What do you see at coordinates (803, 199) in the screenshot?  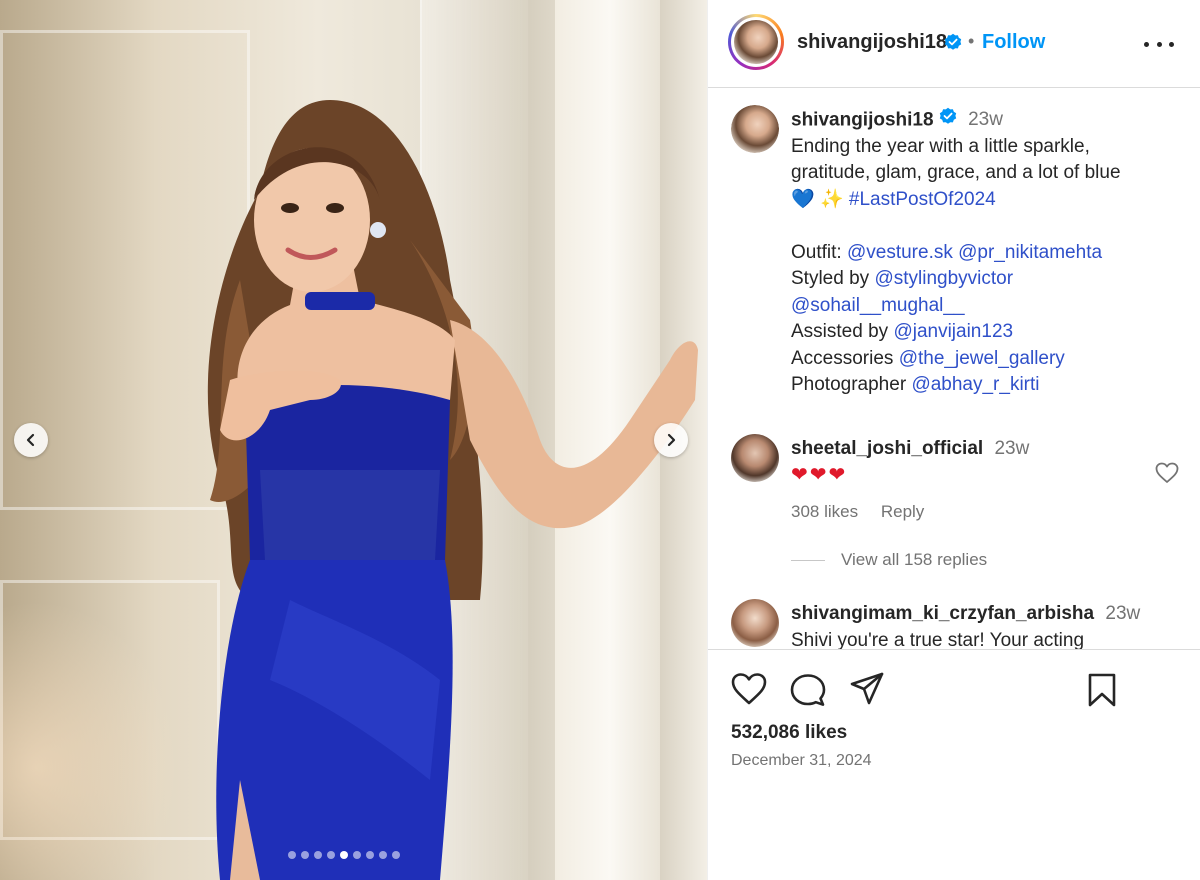 I see `blue-heart-emoji: 💙` at bounding box center [803, 199].